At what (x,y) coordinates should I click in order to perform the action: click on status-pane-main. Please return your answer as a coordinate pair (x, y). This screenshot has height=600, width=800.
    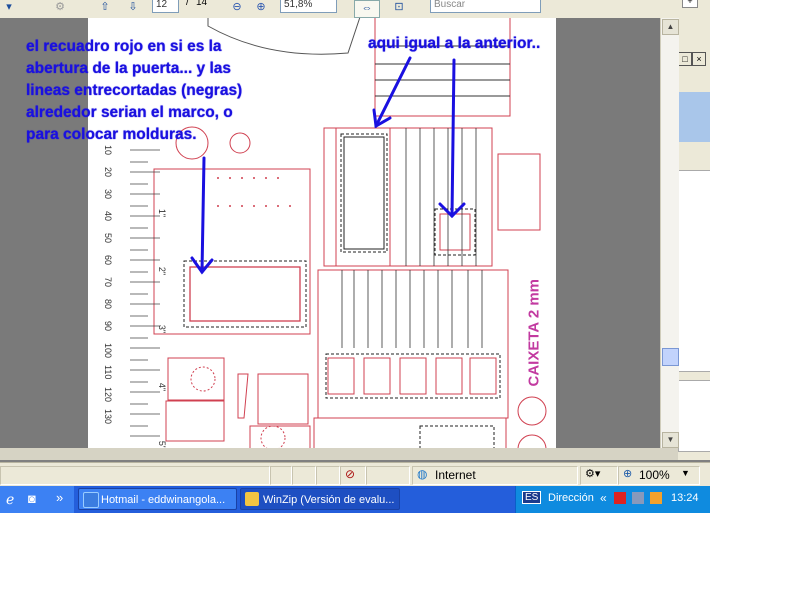
    Looking at the image, I should click on (135, 475).